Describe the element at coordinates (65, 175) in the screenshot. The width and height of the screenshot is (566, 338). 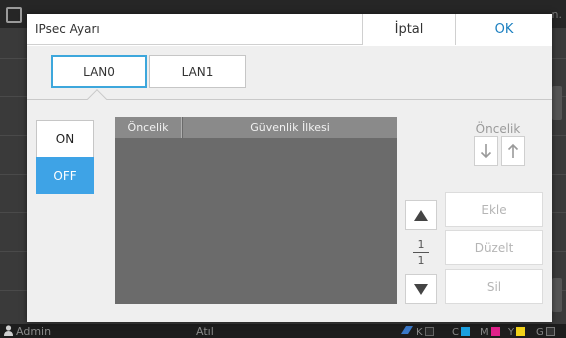
I see `off-toggle-button: OFF` at that location.